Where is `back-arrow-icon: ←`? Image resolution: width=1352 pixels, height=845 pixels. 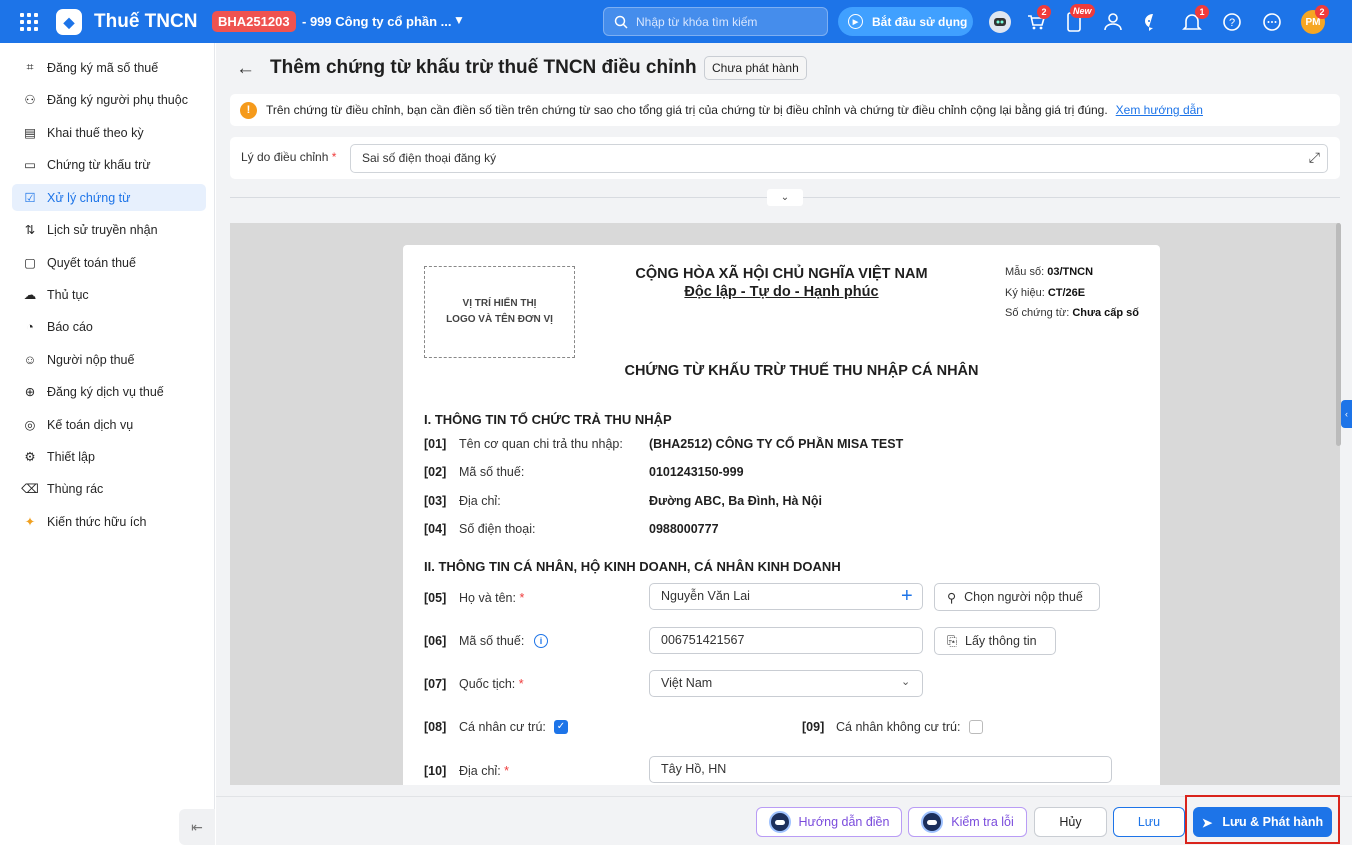 back-arrow-icon: ← is located at coordinates (245, 69).